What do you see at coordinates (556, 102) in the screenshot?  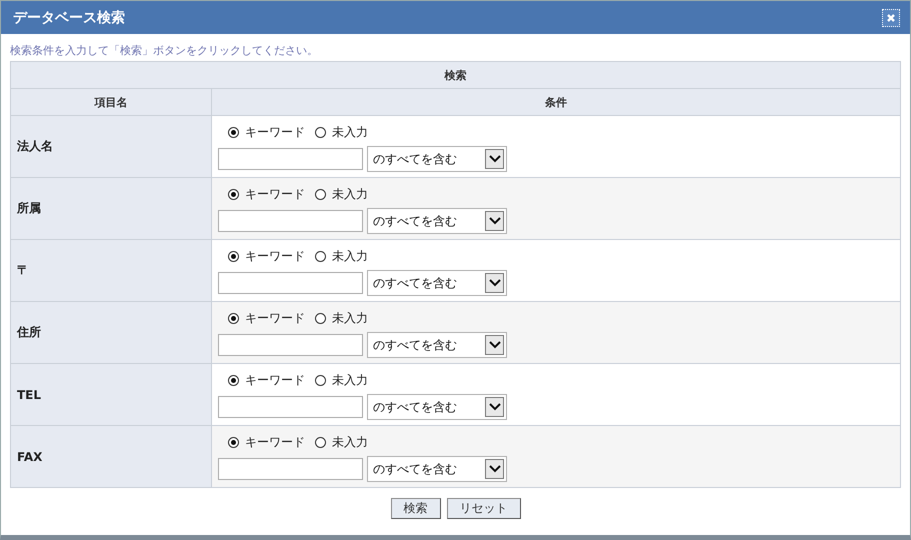 I see `column-header: 条件` at bounding box center [556, 102].